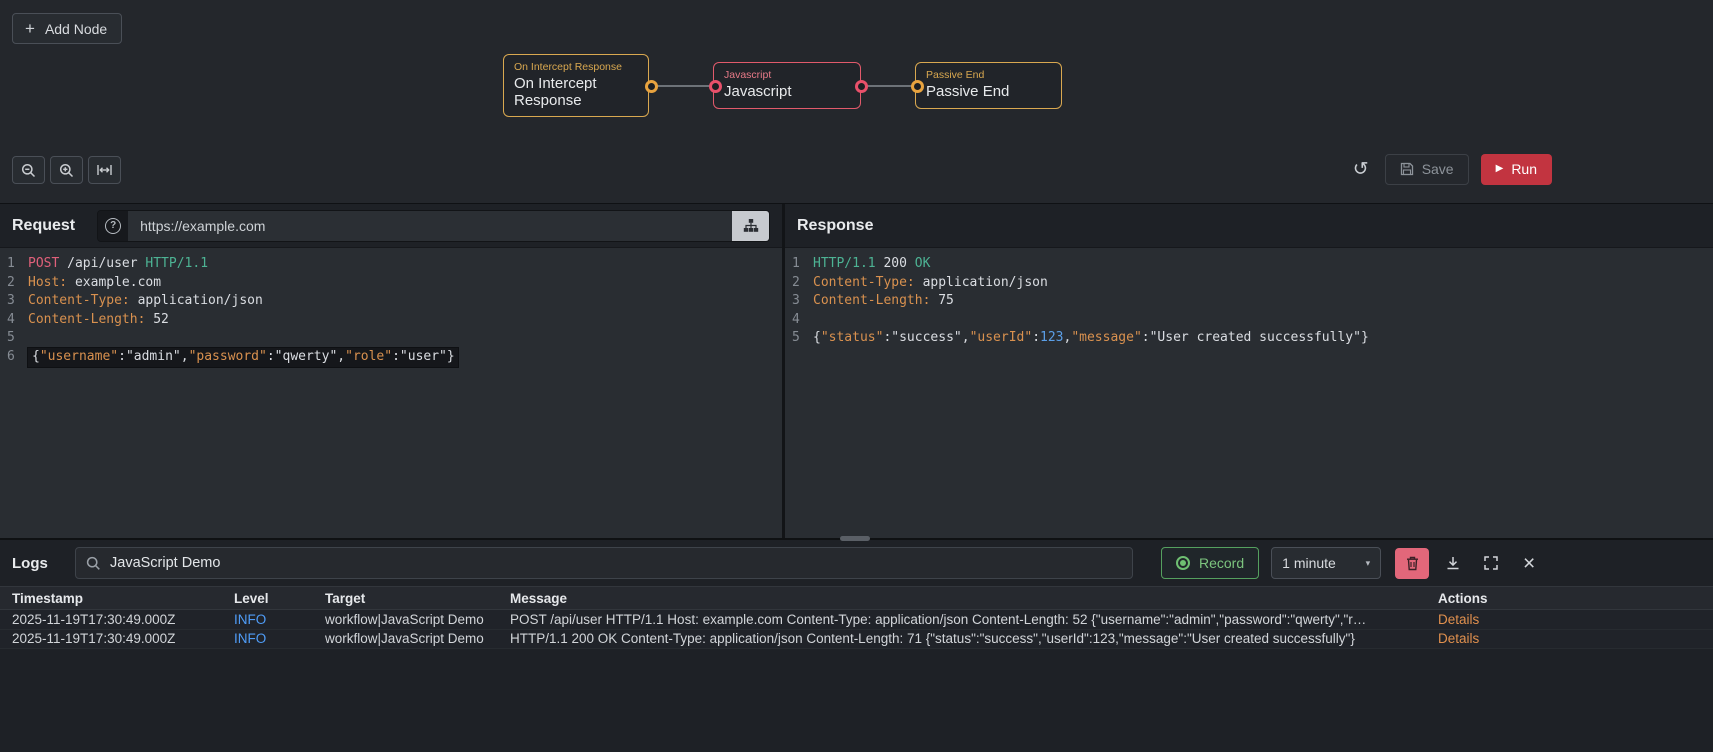  What do you see at coordinates (1249, 283) in the screenshot?
I see `code-line: 2 Content-Type: application/json` at bounding box center [1249, 283].